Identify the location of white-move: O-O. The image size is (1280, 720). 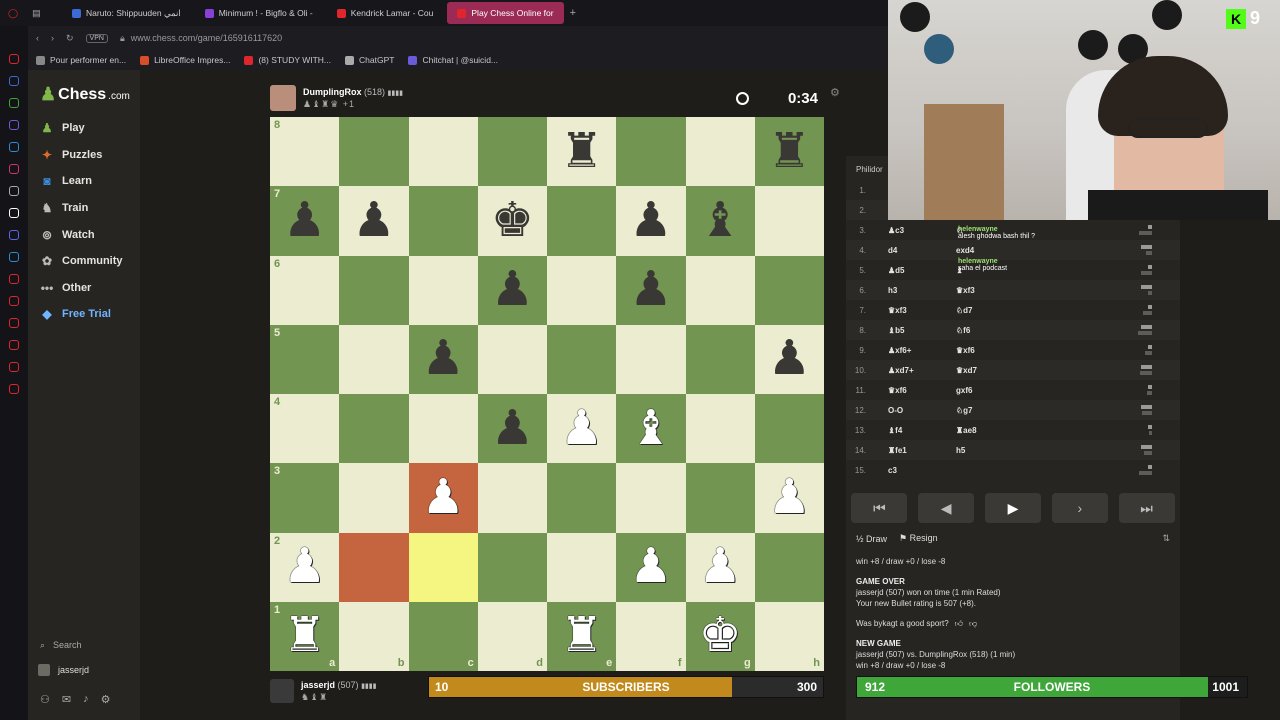
(895, 410).